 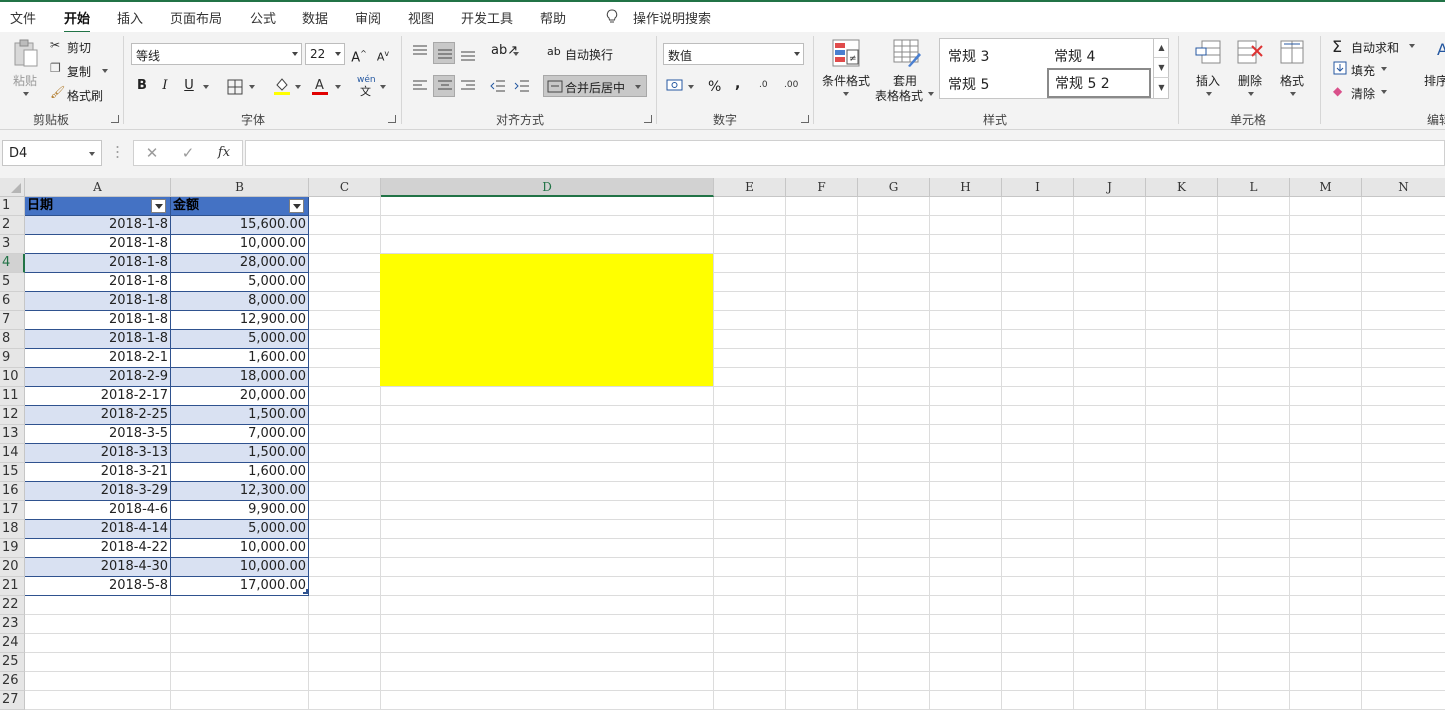 I want to click on cell-i17, so click(x=1038, y=510).